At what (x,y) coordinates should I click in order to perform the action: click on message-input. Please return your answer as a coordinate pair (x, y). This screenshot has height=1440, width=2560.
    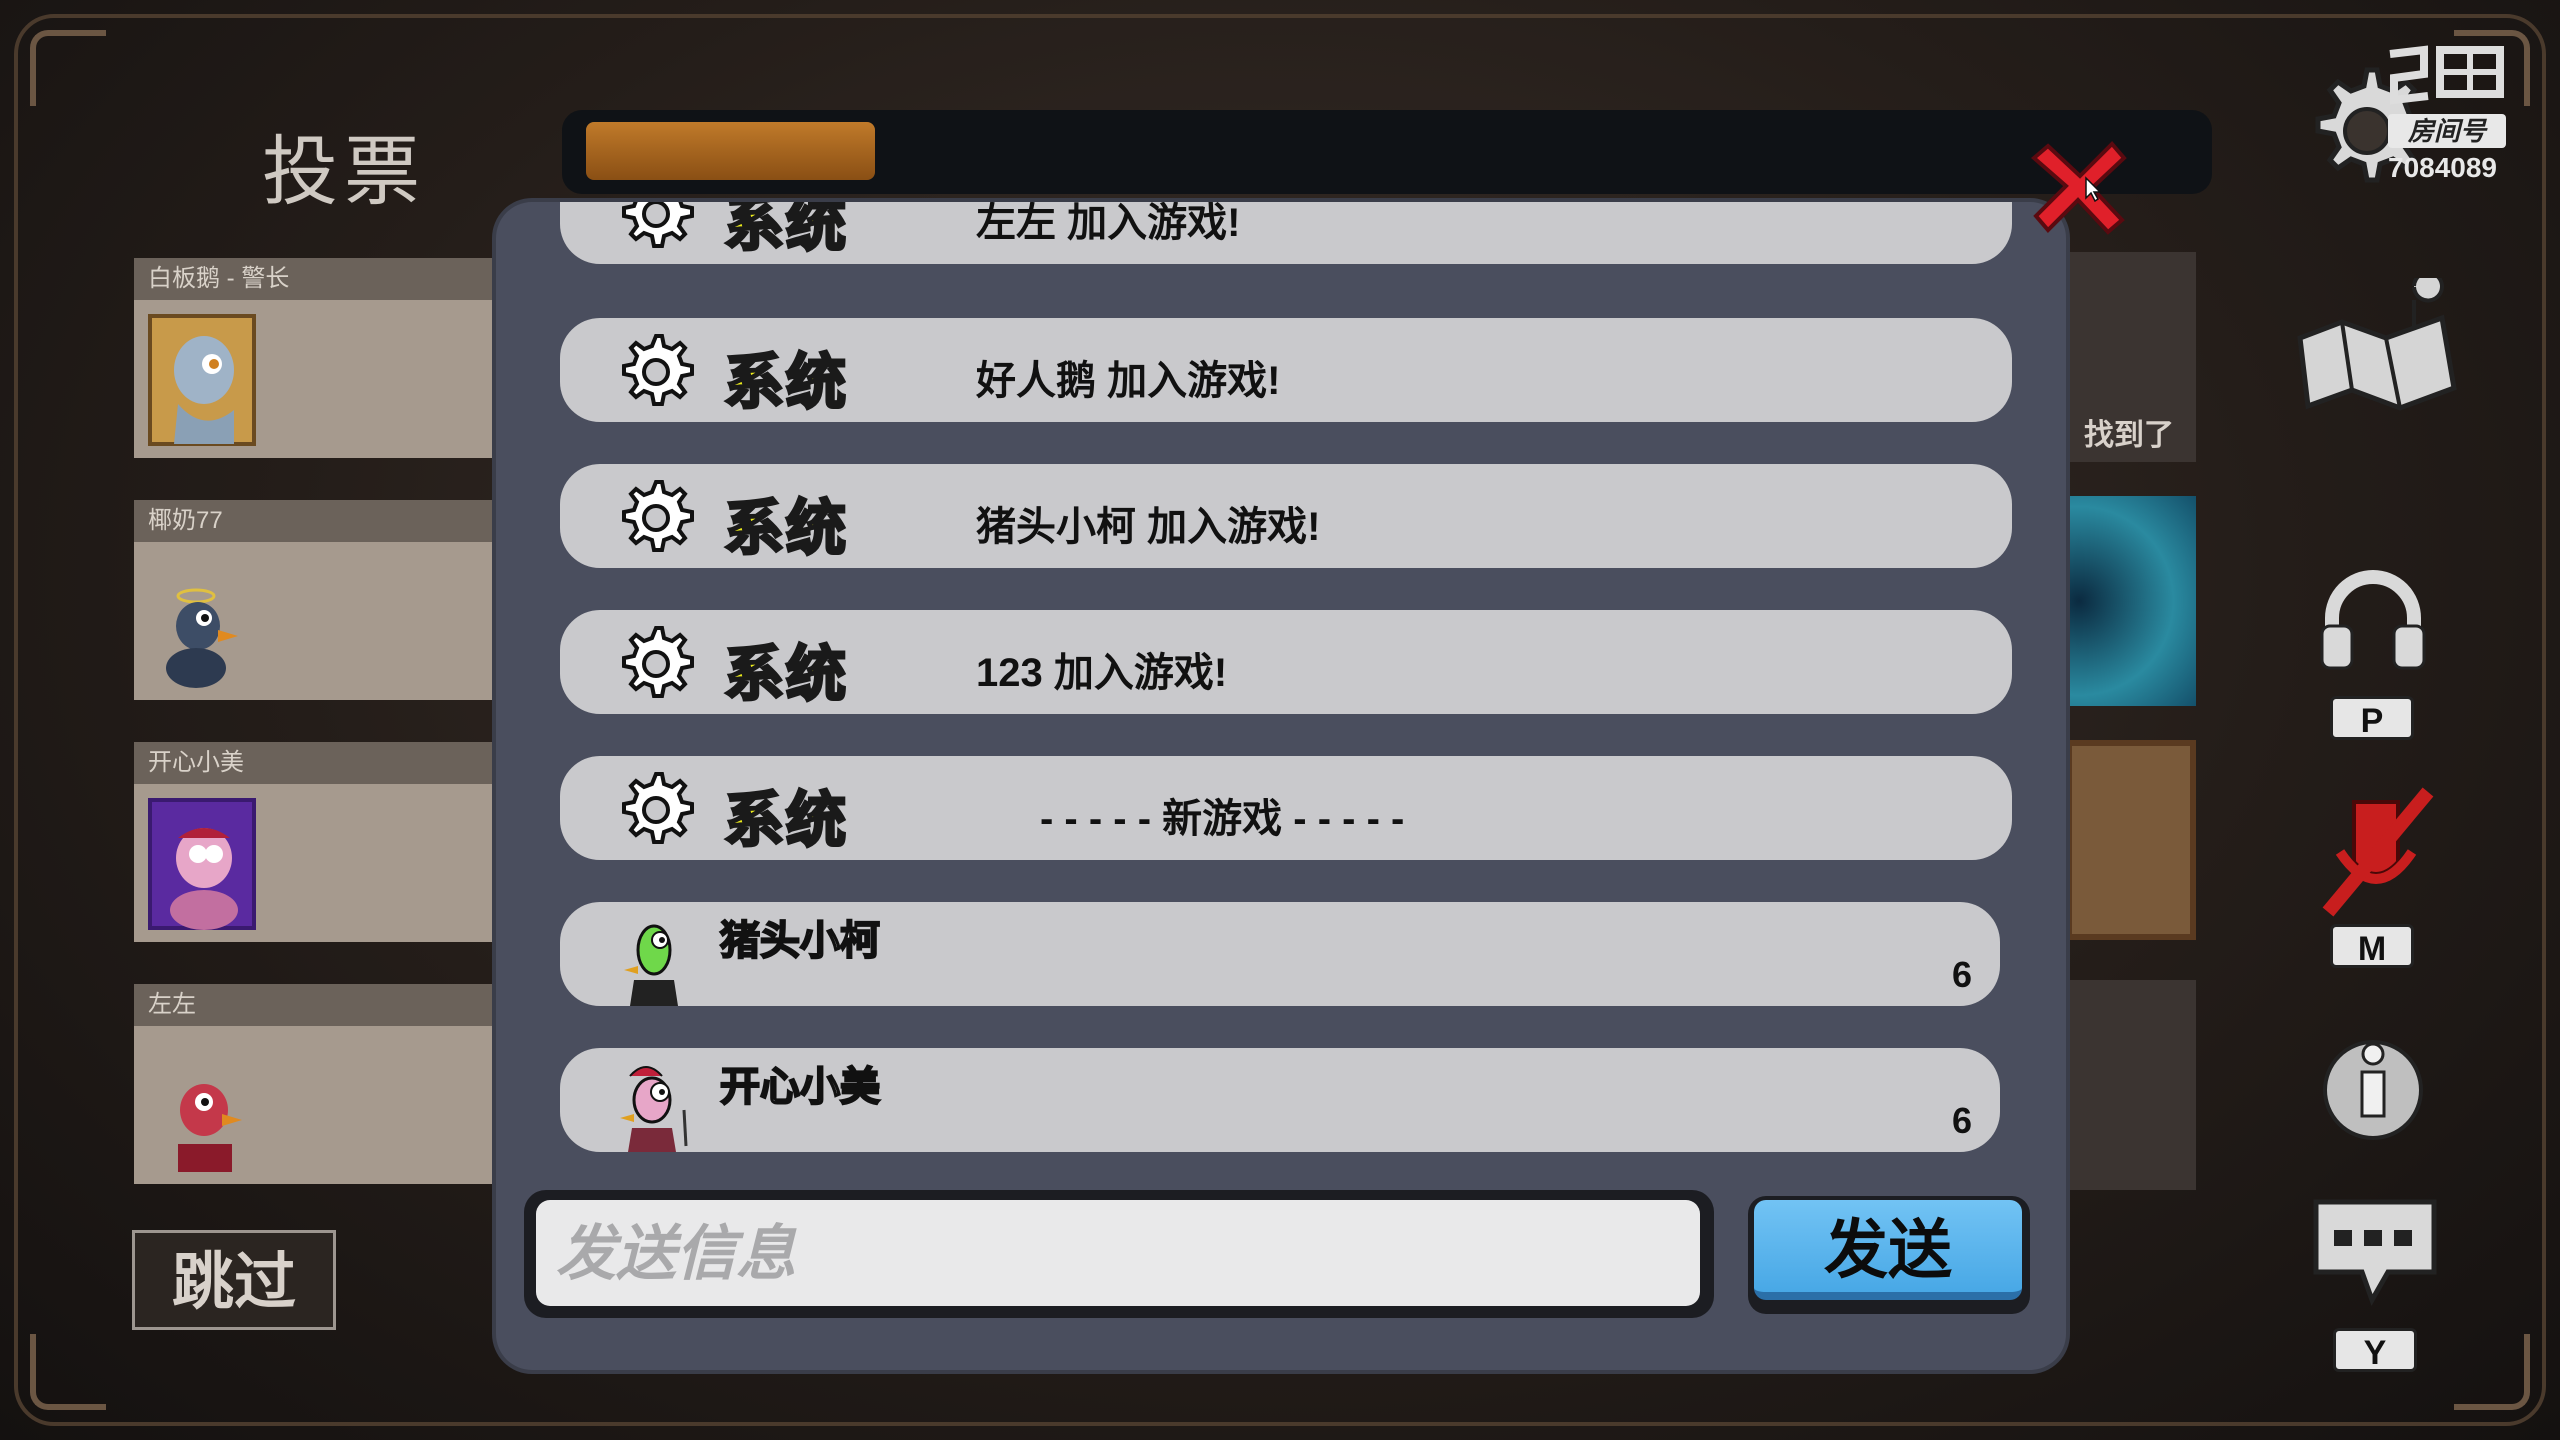
    Looking at the image, I should click on (1118, 1253).